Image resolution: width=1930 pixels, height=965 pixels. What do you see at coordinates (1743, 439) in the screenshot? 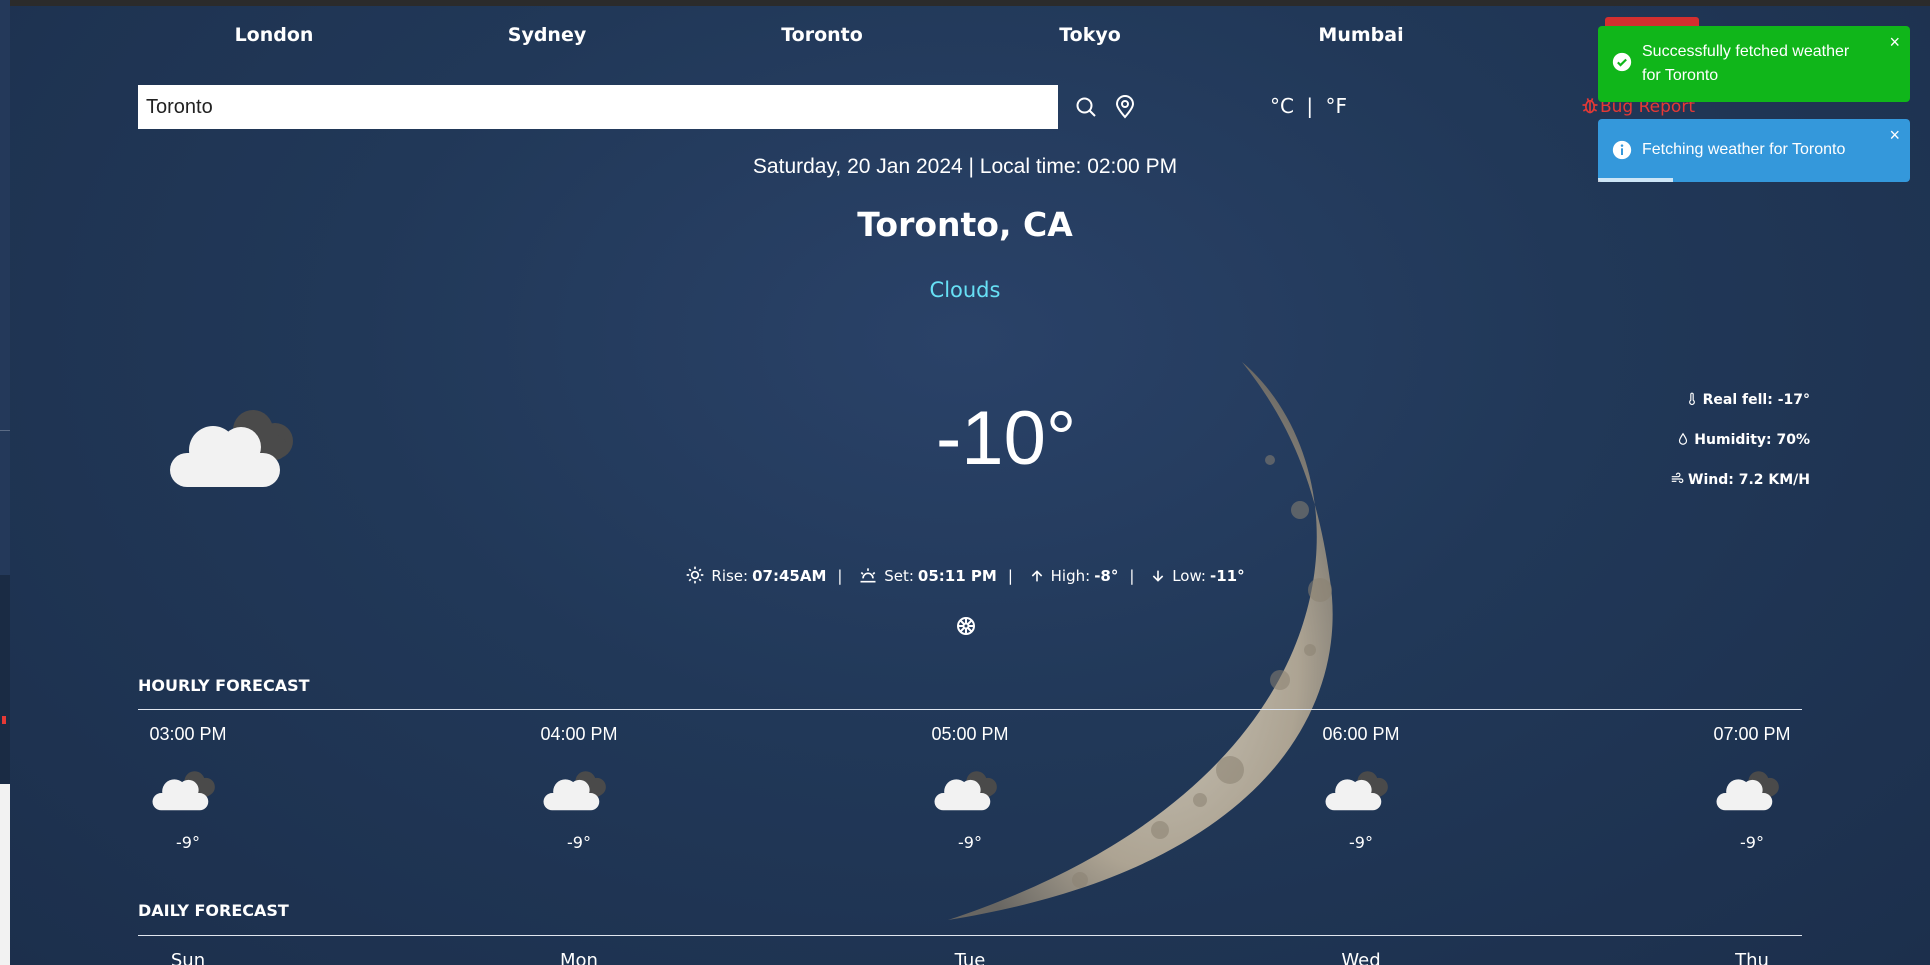
I see `humidity: Humidity: 70%` at bounding box center [1743, 439].